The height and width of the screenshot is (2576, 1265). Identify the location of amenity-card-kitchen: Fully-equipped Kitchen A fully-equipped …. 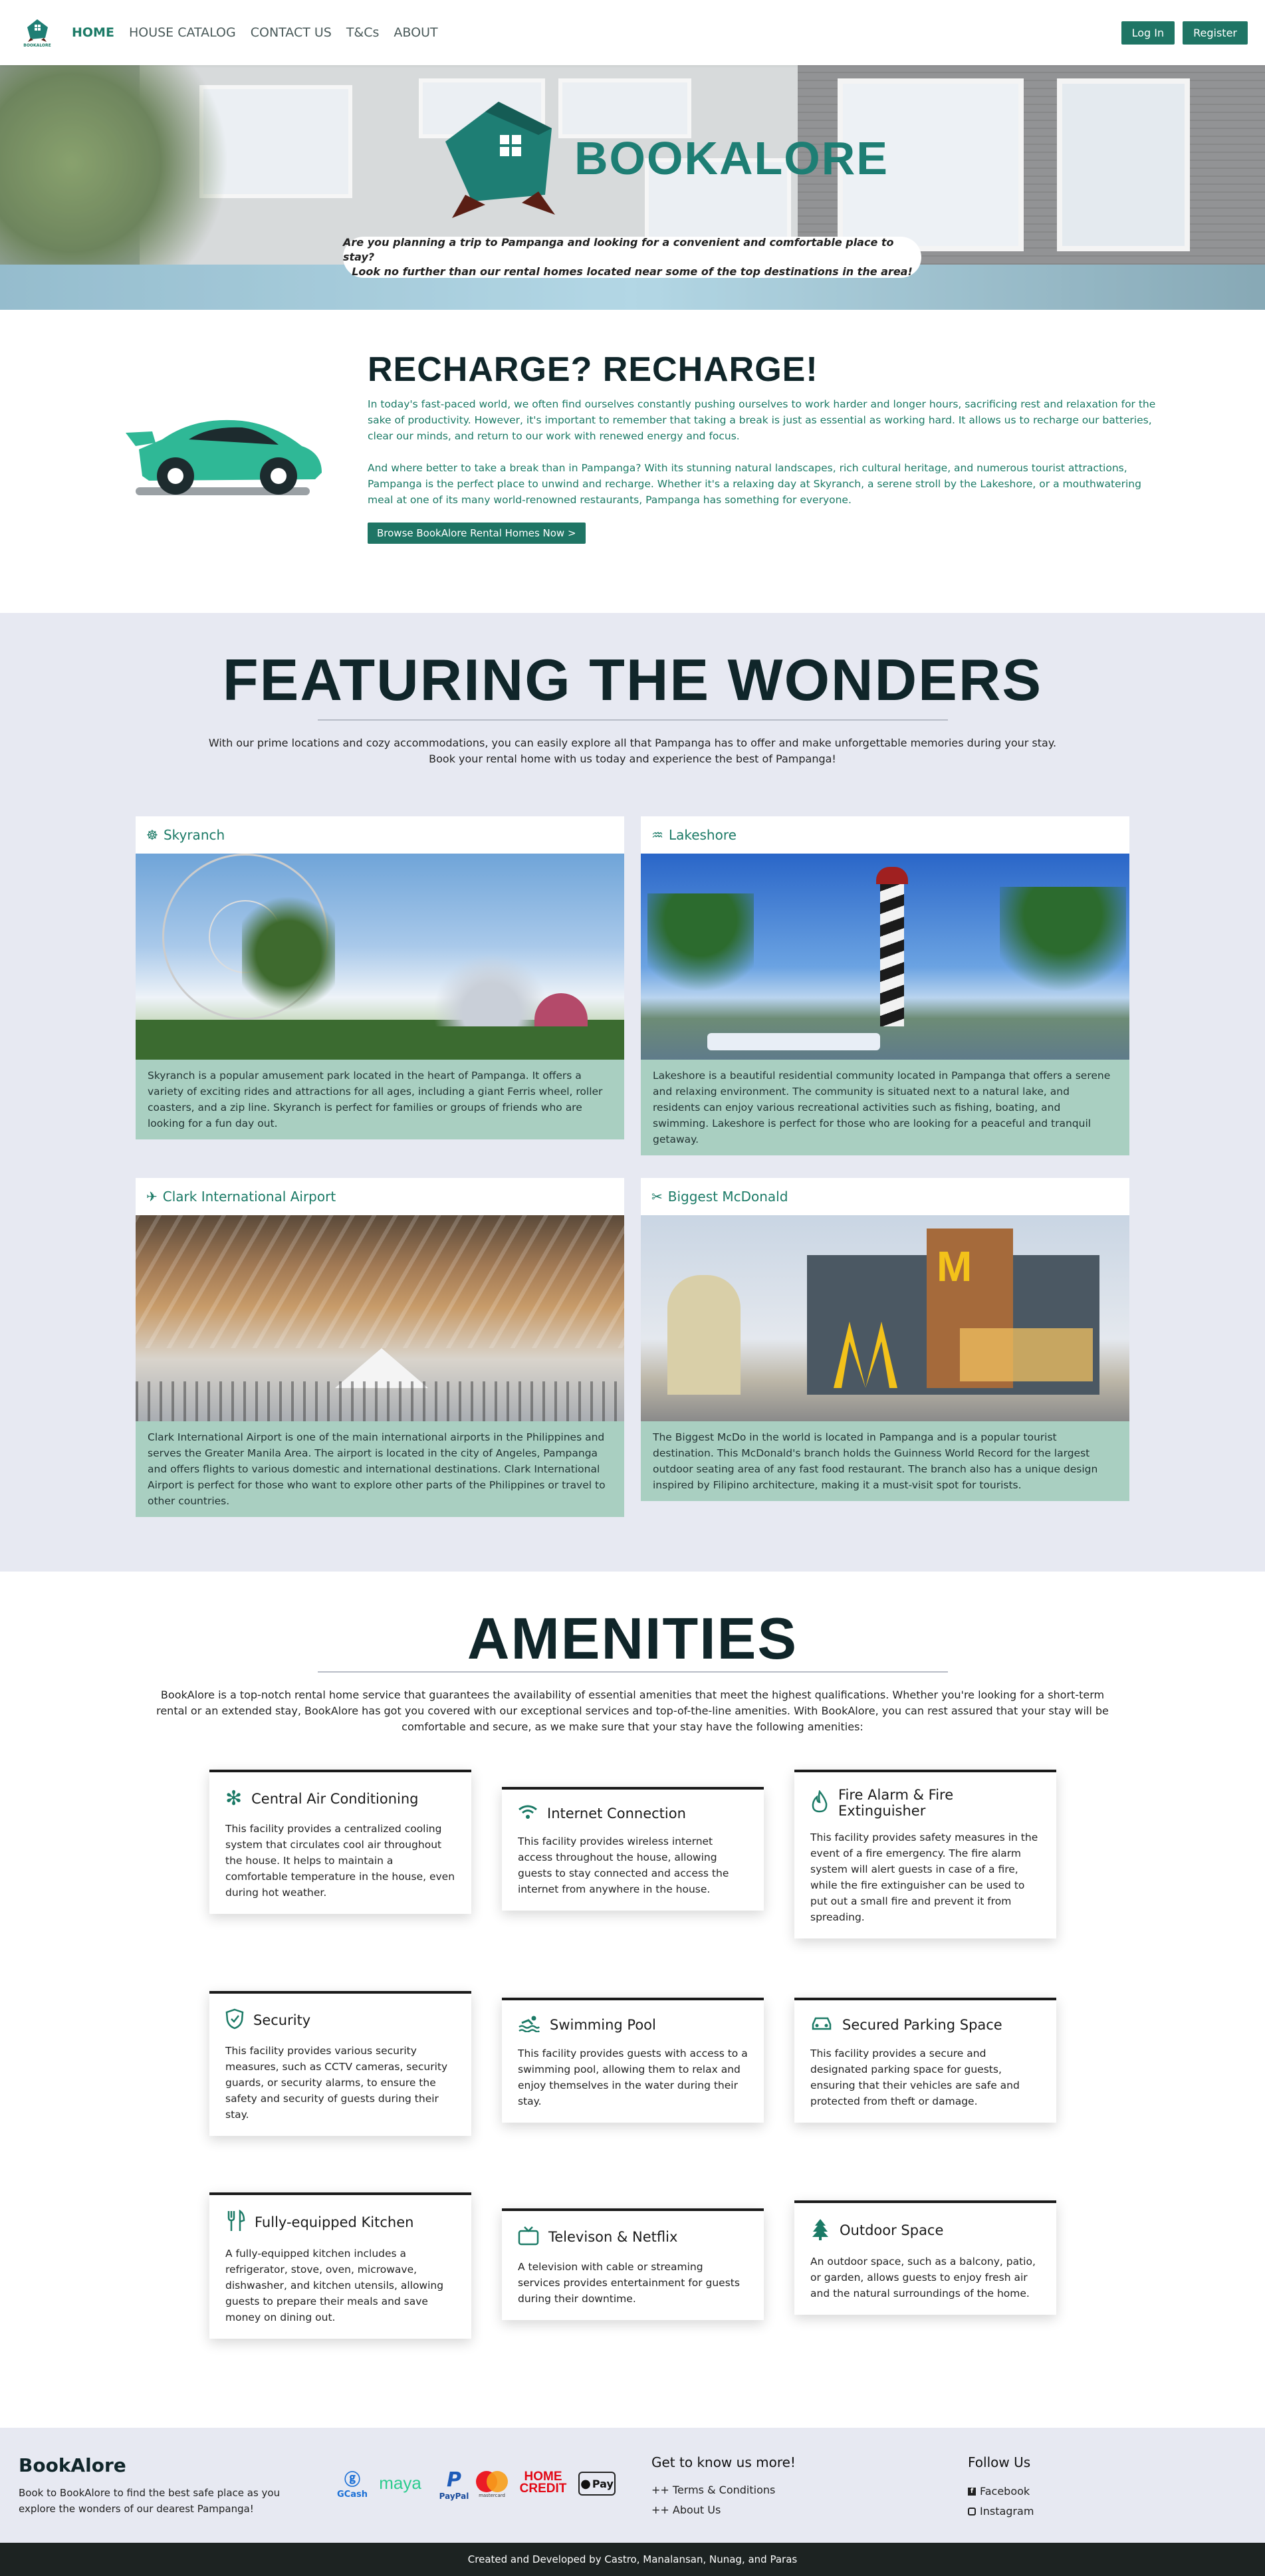
(340, 2265).